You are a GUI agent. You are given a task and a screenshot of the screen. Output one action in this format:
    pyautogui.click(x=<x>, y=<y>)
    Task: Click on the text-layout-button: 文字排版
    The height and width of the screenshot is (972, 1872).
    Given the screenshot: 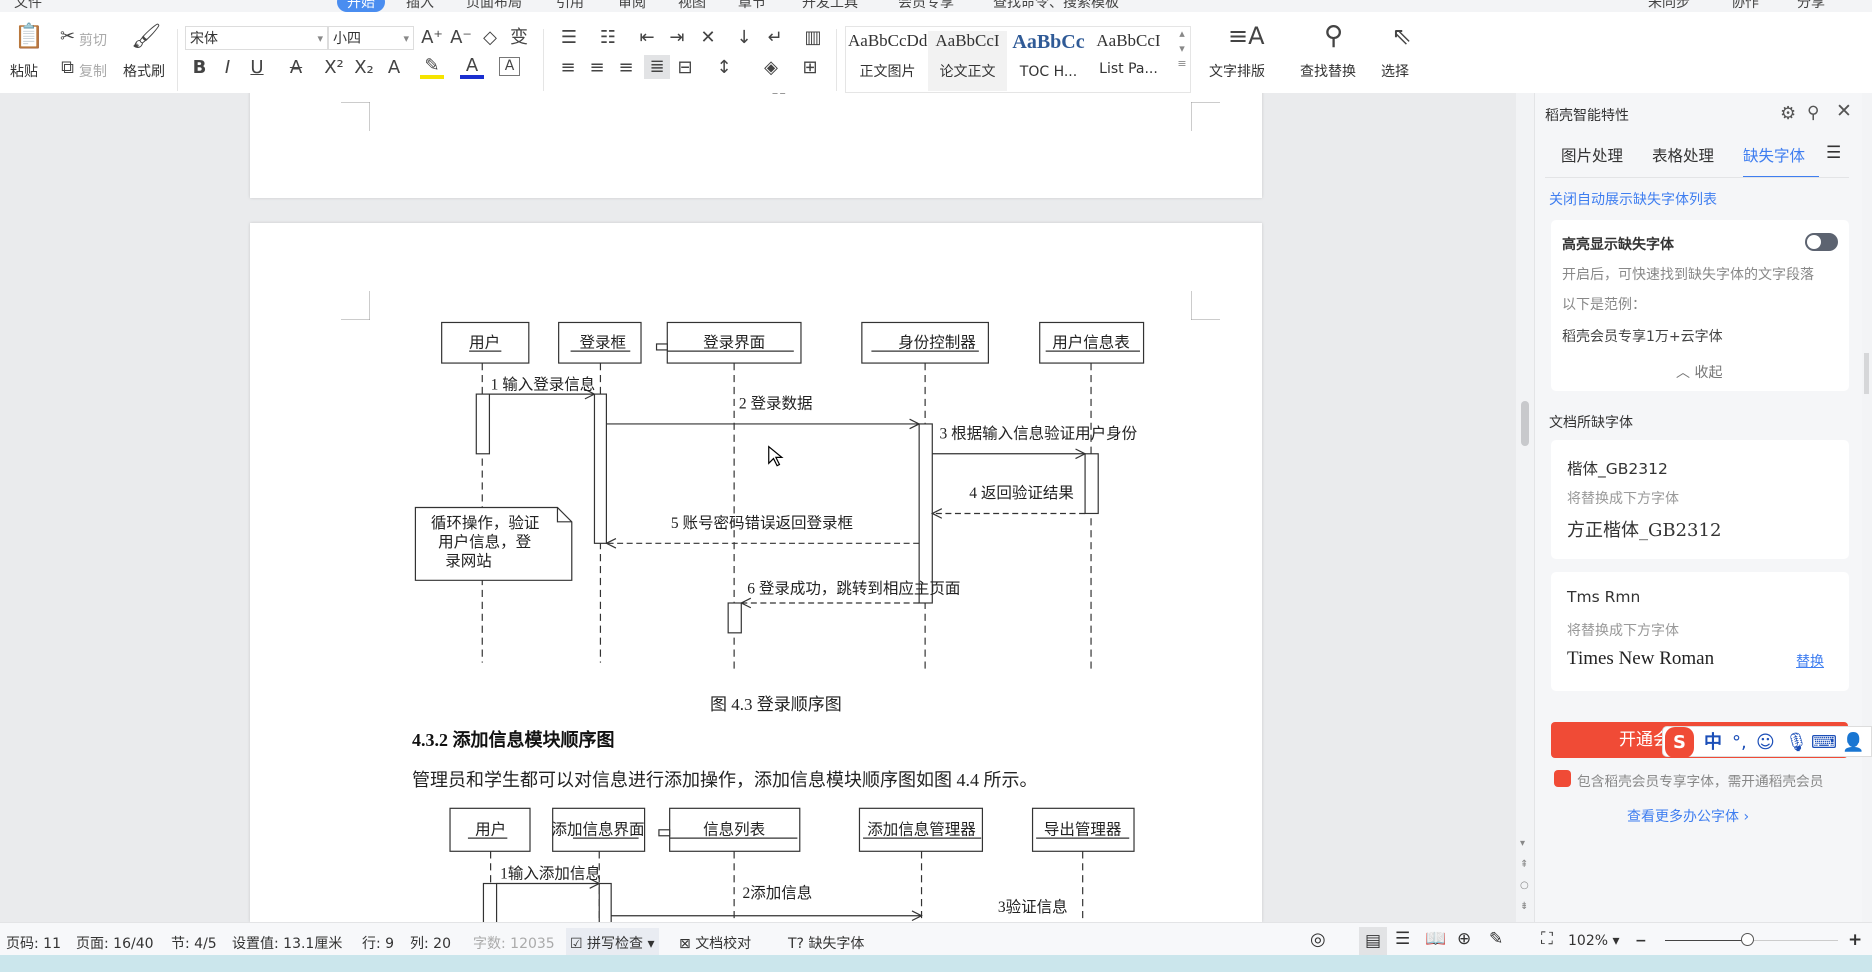 What is the action you would take?
    pyautogui.click(x=1237, y=71)
    